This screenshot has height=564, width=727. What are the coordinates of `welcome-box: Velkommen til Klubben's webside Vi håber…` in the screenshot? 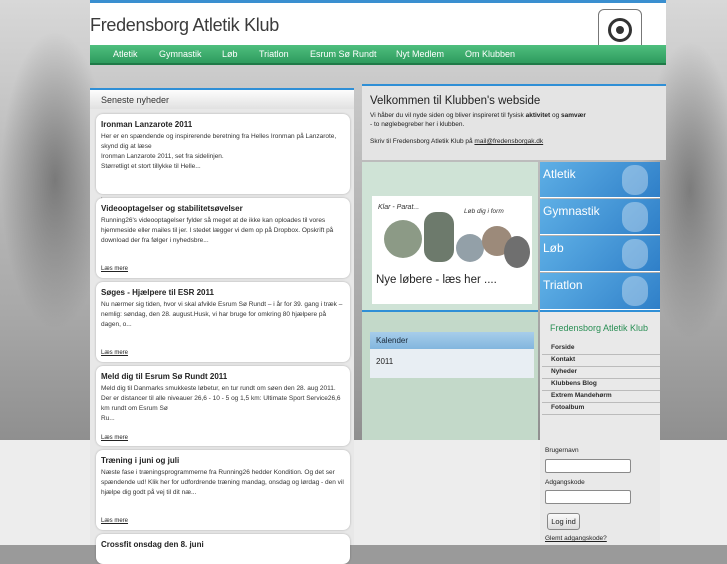 It's located at (514, 122).